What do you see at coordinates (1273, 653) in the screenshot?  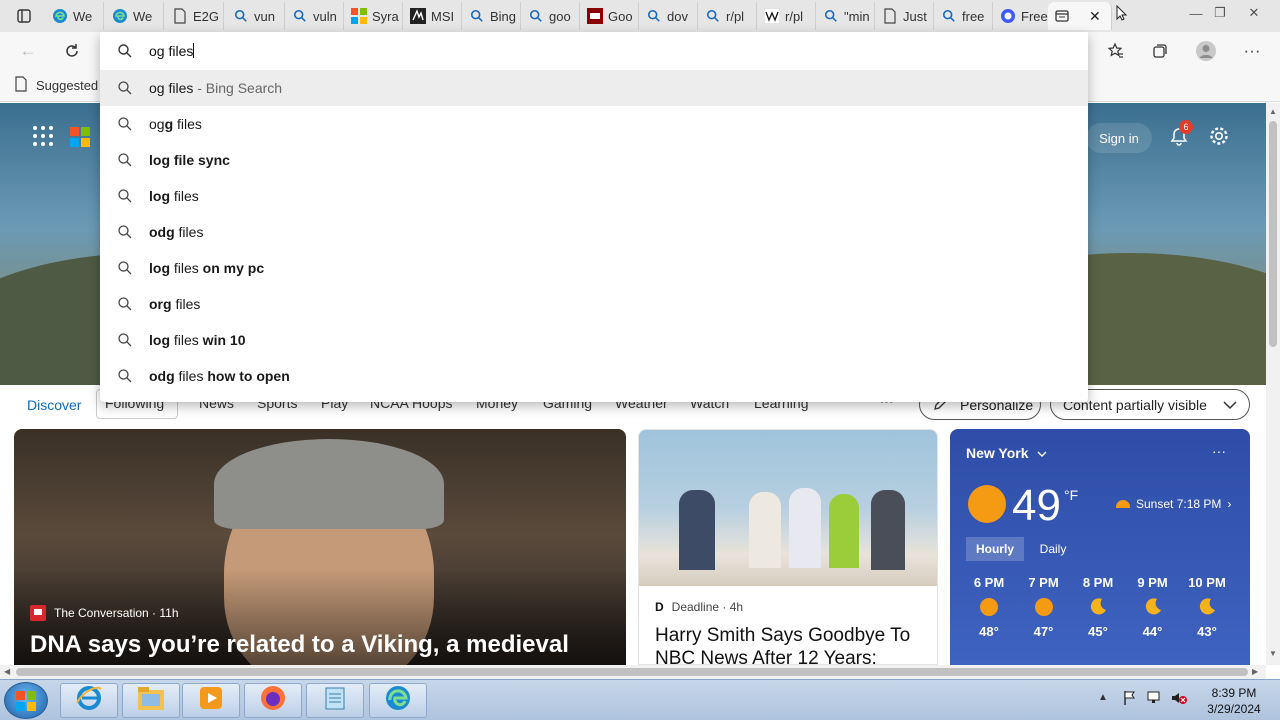 I see `scroll-down-icon: ▼` at bounding box center [1273, 653].